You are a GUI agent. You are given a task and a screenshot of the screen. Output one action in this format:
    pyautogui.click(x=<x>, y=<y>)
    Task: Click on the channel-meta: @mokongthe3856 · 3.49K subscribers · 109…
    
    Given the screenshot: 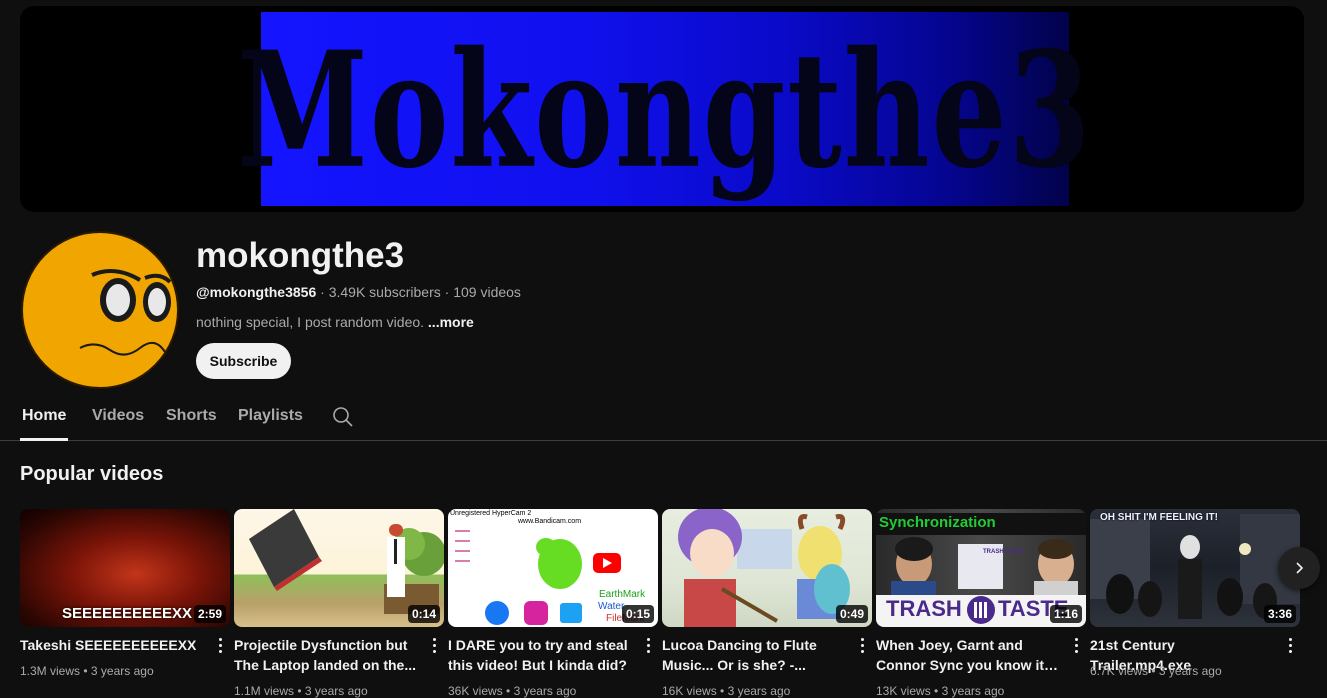 What is the action you would take?
    pyautogui.click(x=358, y=292)
    